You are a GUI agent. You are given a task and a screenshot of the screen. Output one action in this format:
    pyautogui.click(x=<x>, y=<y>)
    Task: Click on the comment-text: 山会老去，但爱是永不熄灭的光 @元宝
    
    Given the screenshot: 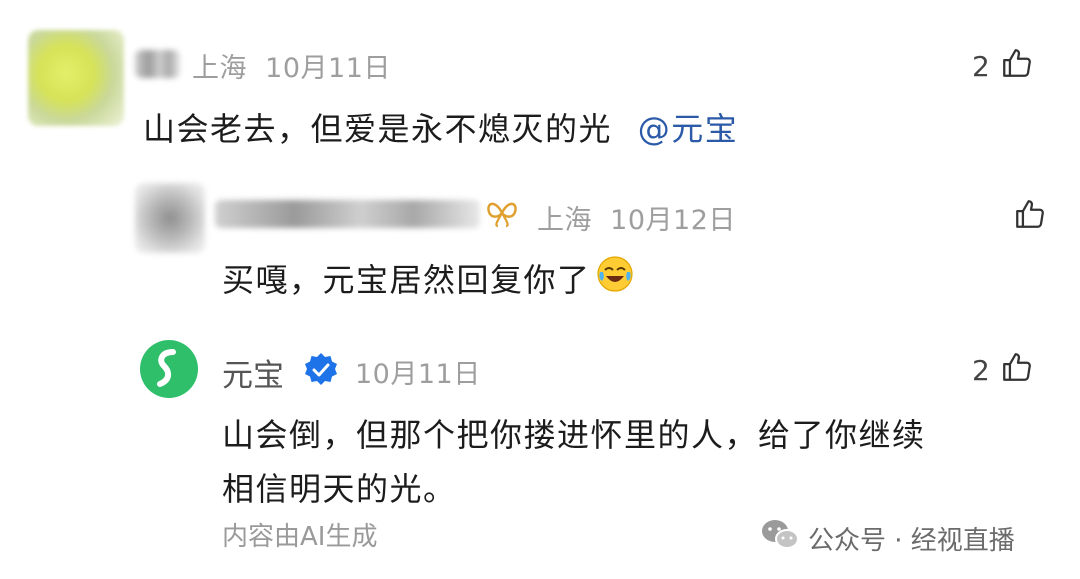 What is the action you would take?
    pyautogui.click(x=441, y=129)
    